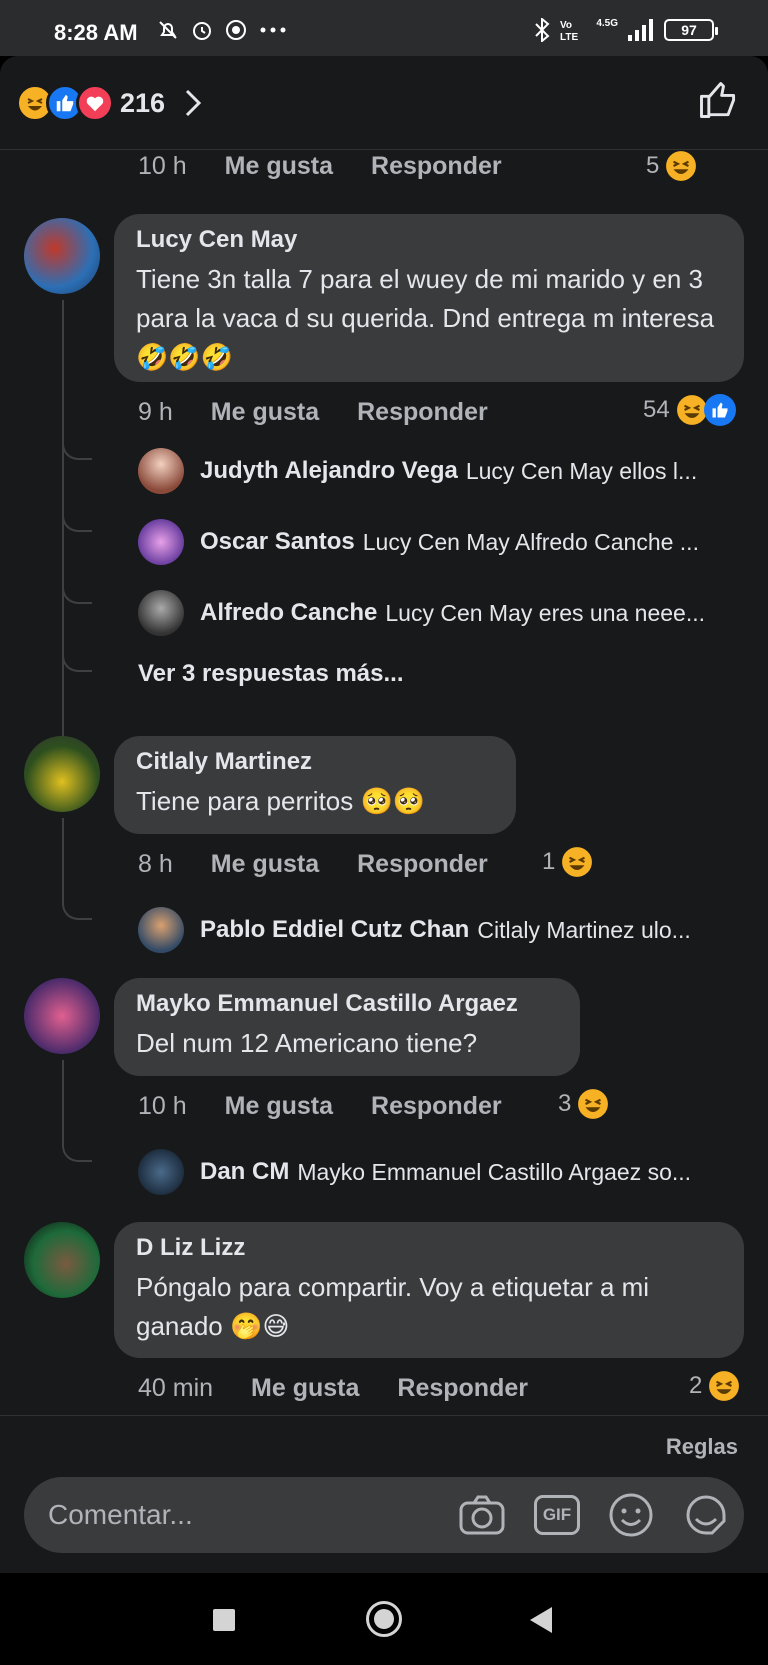 The image size is (768, 1665). I want to click on reaction-summary: 216, so click(109, 103).